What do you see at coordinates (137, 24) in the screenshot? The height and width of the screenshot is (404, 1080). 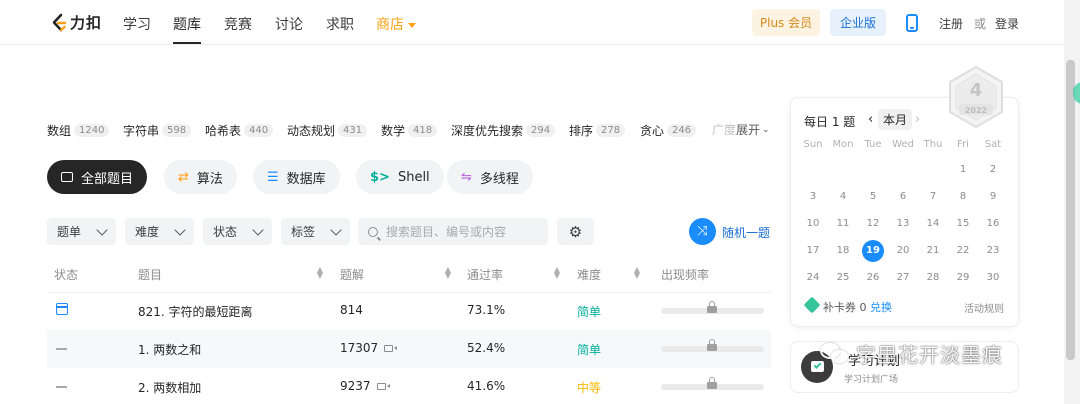 I see `nav-item-study: 学习` at bounding box center [137, 24].